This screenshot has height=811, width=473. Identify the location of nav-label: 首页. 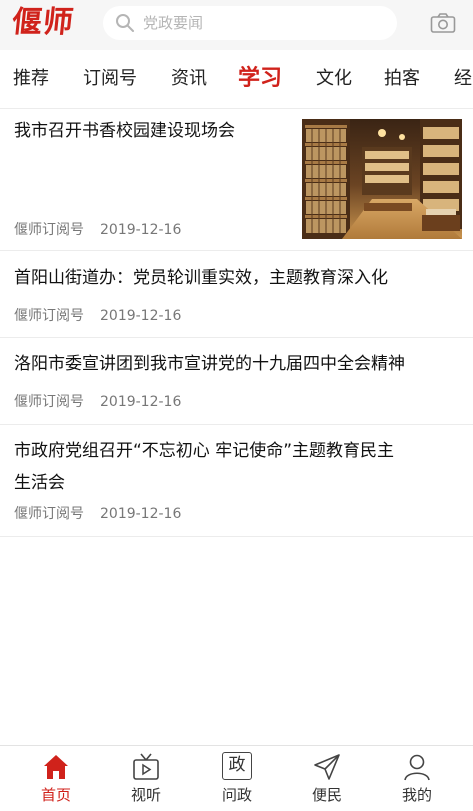
(55, 795).